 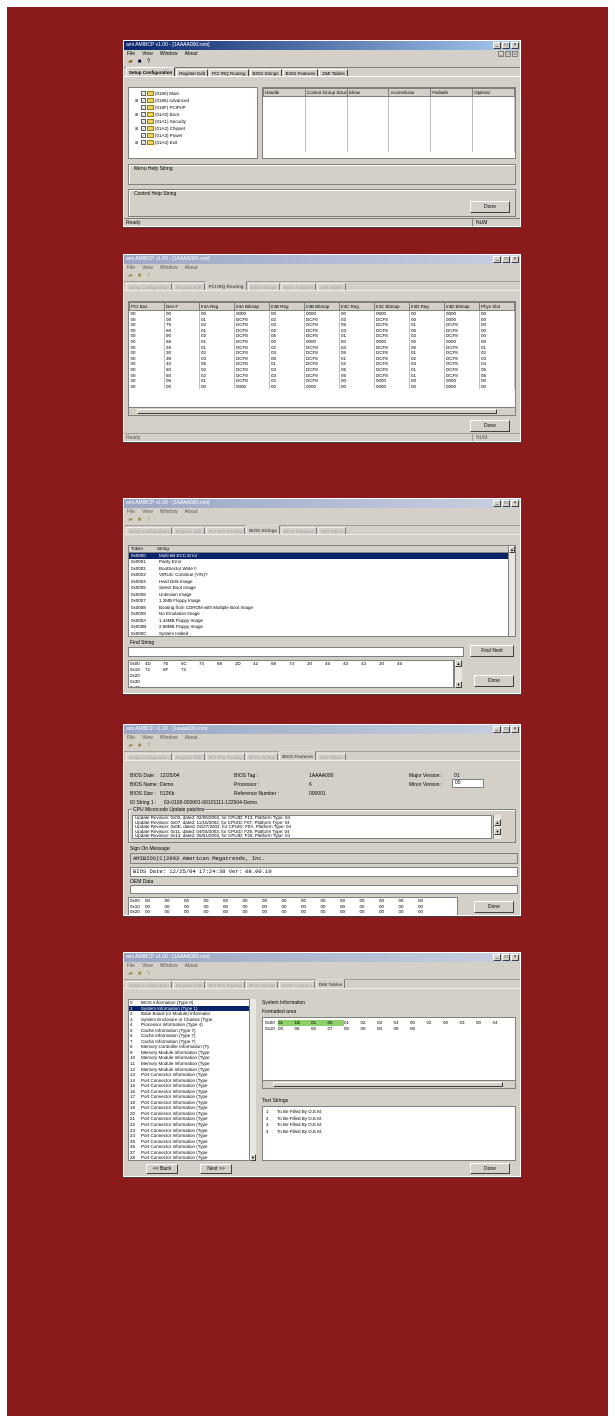 What do you see at coordinates (216, 1169) in the screenshot?
I see `next-button: Next >>` at bounding box center [216, 1169].